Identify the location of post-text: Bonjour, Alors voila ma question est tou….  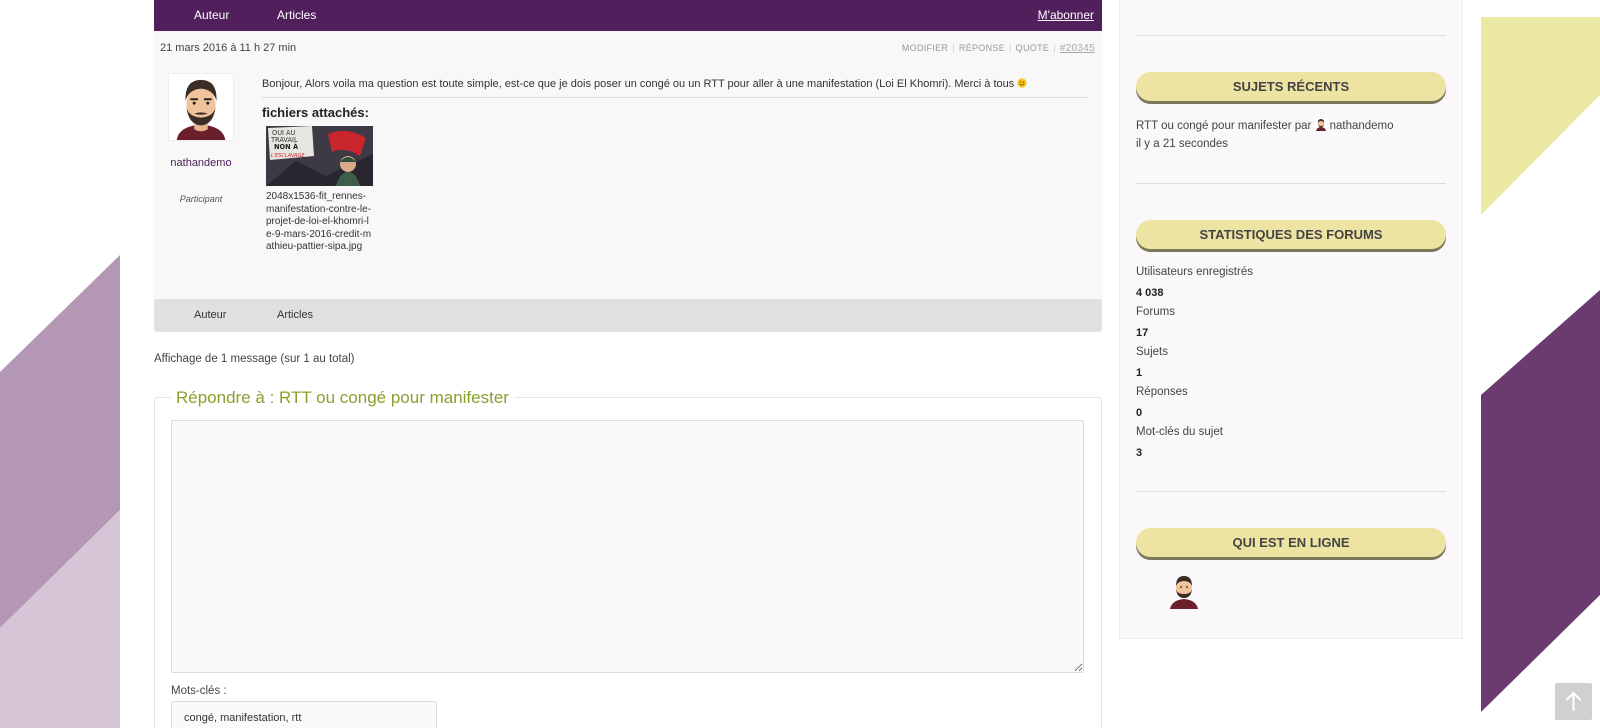
(638, 84).